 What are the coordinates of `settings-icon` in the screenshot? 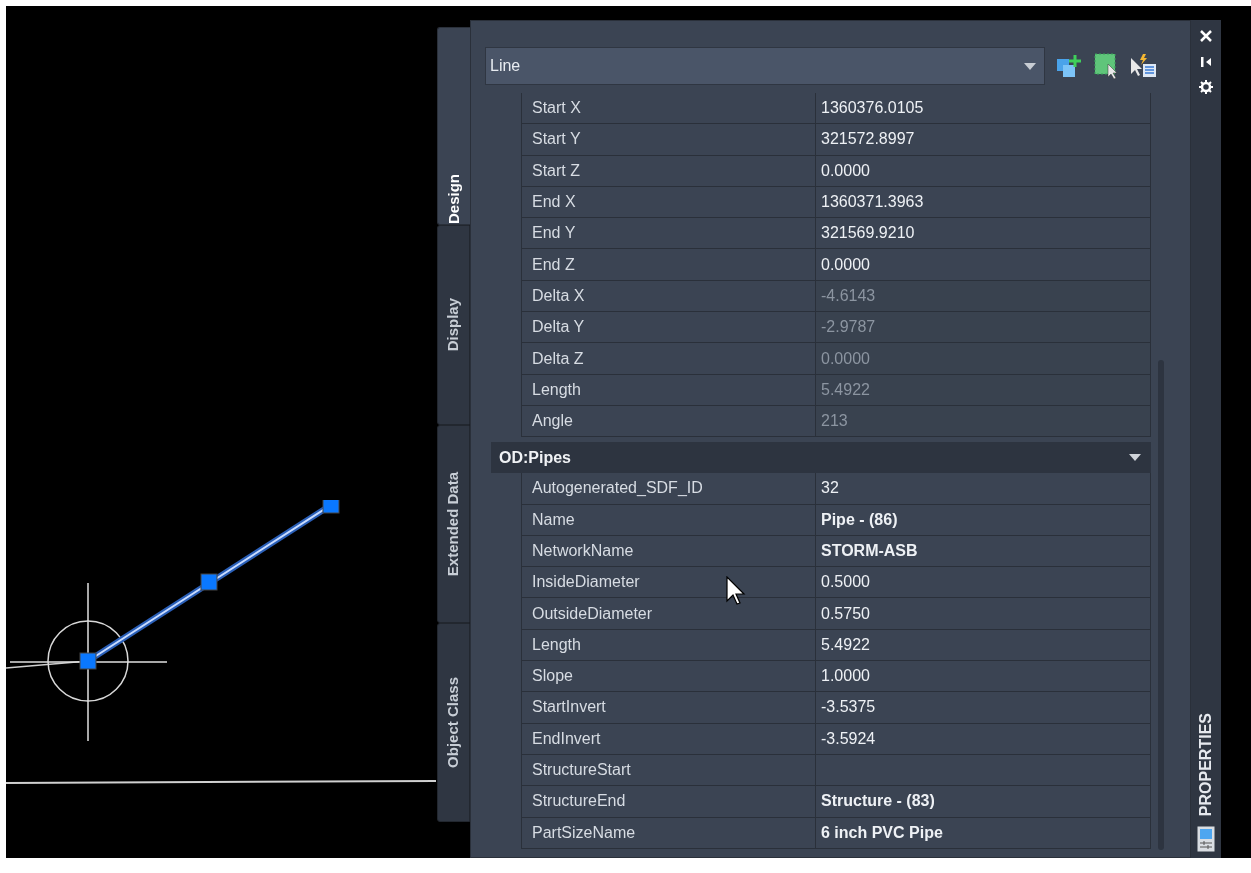 It's located at (1206, 87).